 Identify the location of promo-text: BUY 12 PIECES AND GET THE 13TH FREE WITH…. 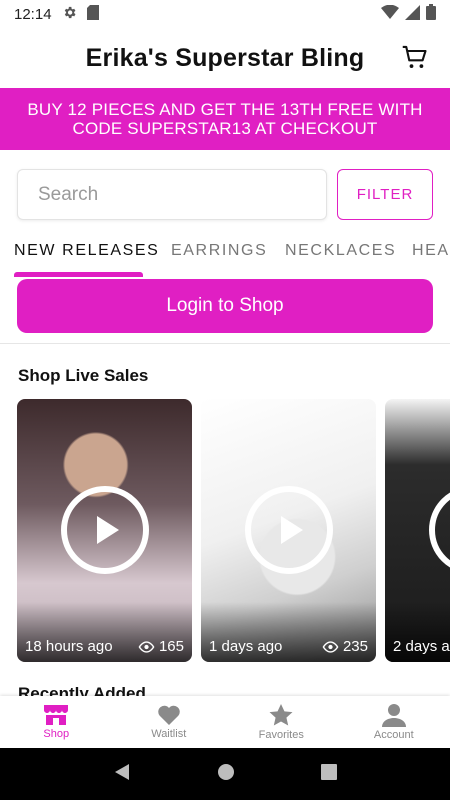
(225, 119).